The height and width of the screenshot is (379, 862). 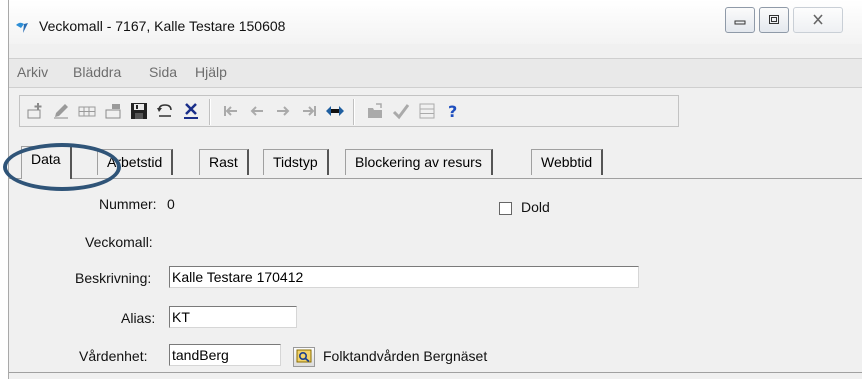 I want to click on tab-webbtid: Webbtid, so click(x=567, y=162).